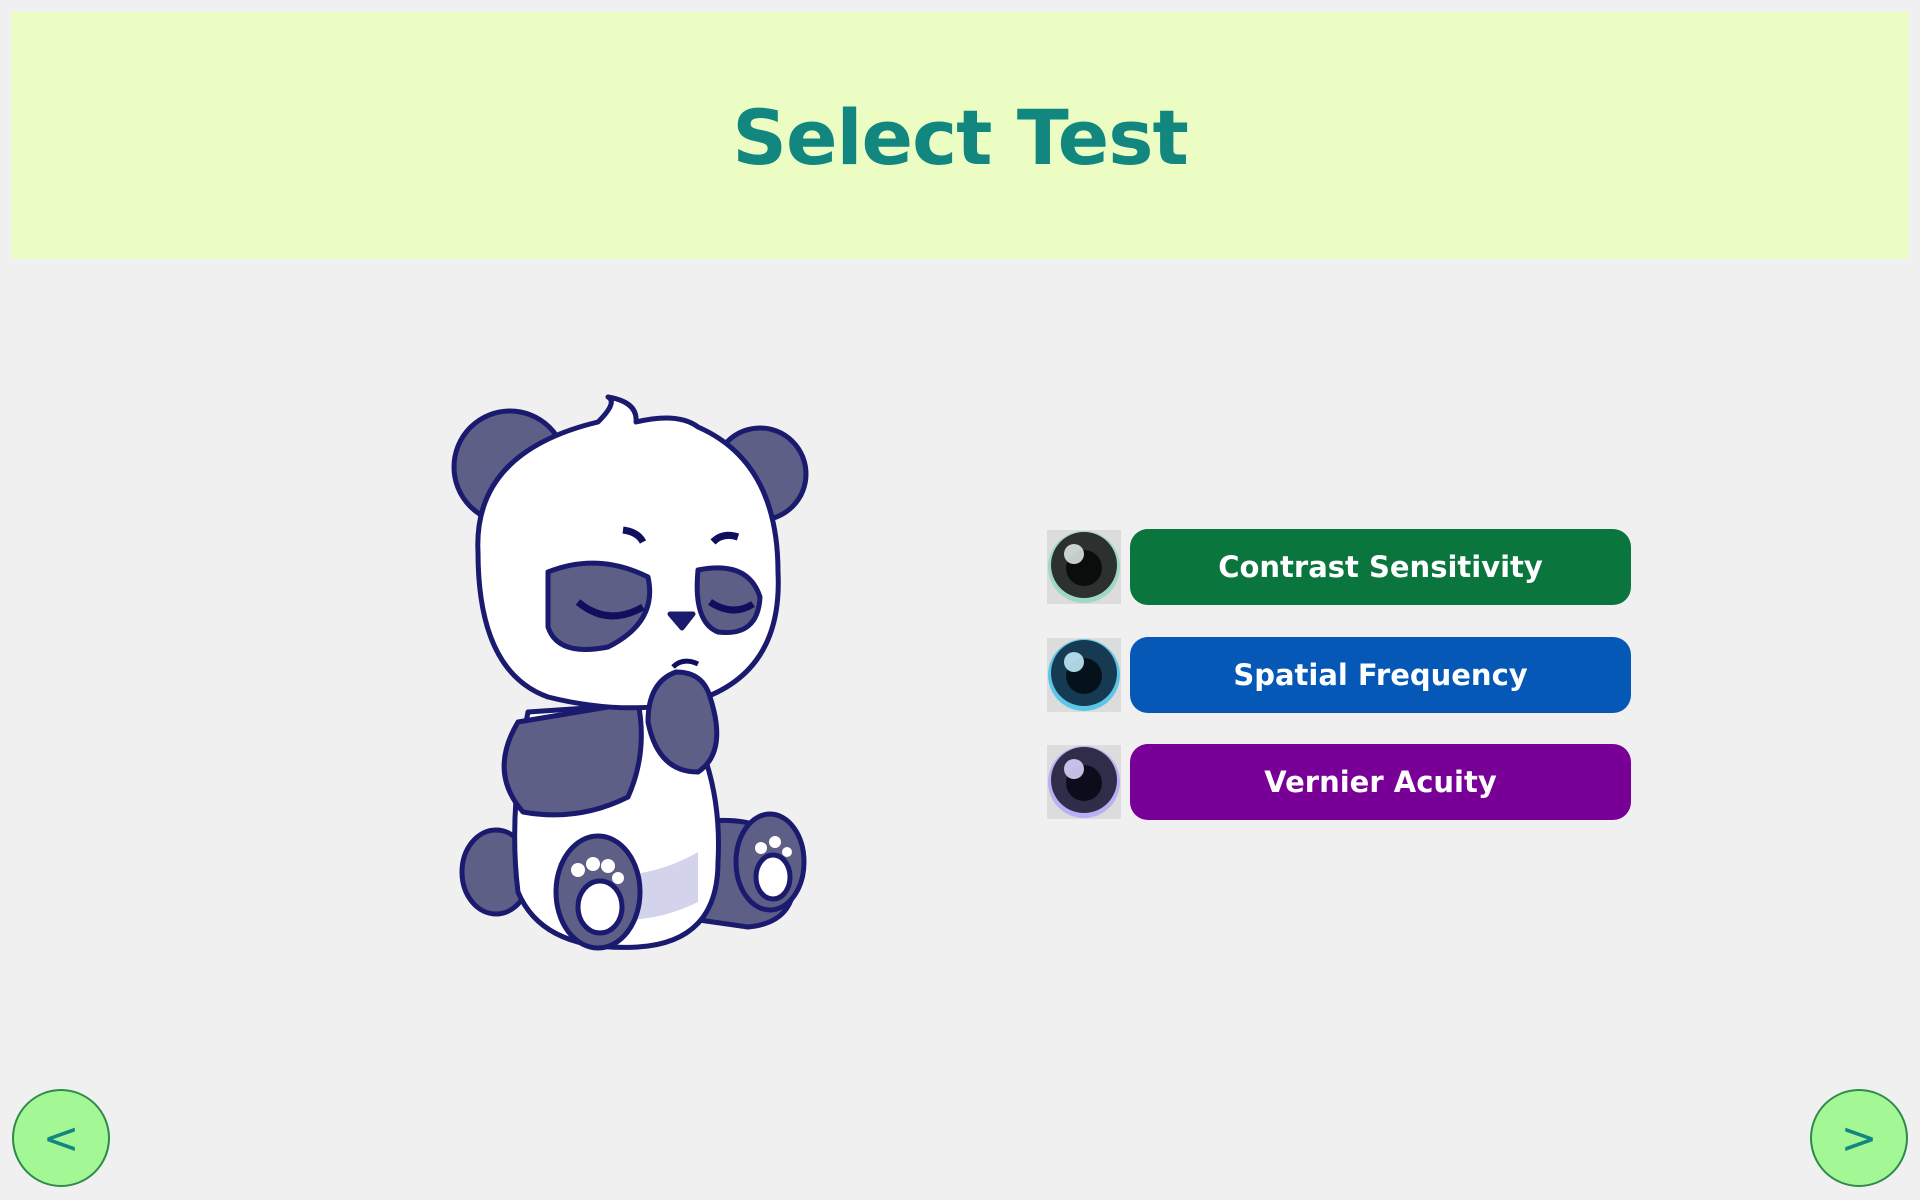  I want to click on test-row-spatial-frequency: Spatial Frequency, so click(1339, 675).